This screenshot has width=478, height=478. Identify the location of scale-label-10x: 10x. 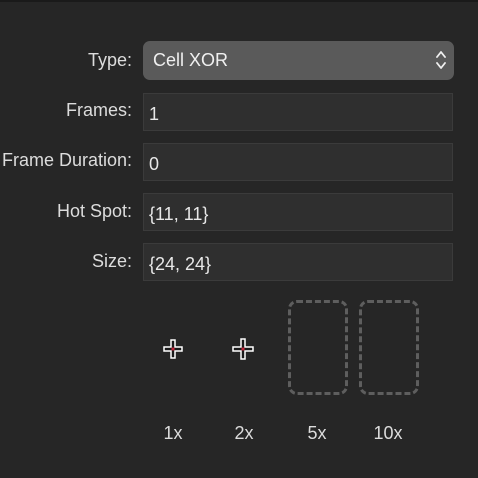
(388, 433).